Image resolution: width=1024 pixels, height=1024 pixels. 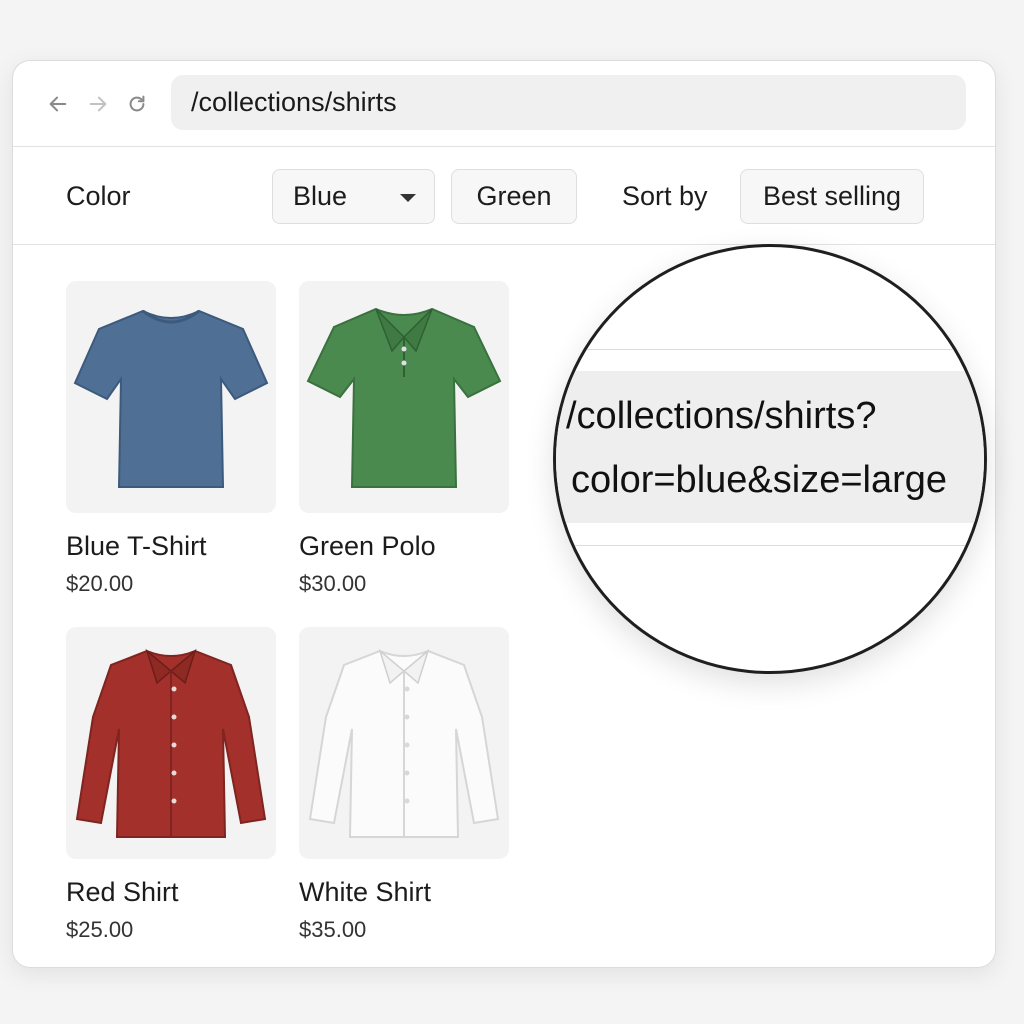 I want to click on browser-toolbar: /collections/shirts, so click(x=504, y=104).